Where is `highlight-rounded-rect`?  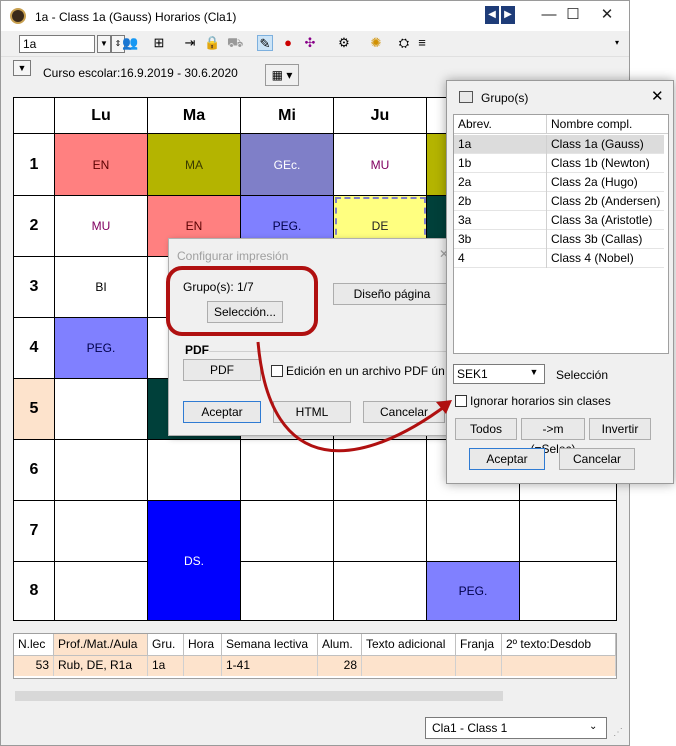
highlight-rounded-rect is located at coordinates (242, 301).